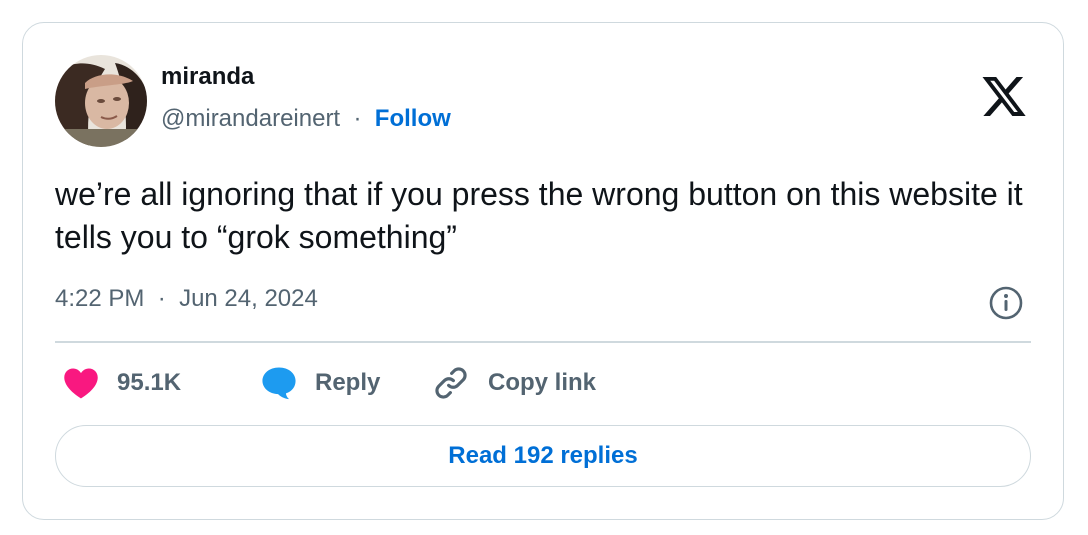 Image resolution: width=1088 pixels, height=535 pixels. What do you see at coordinates (1004, 99) in the screenshot?
I see `x-logo-icon` at bounding box center [1004, 99].